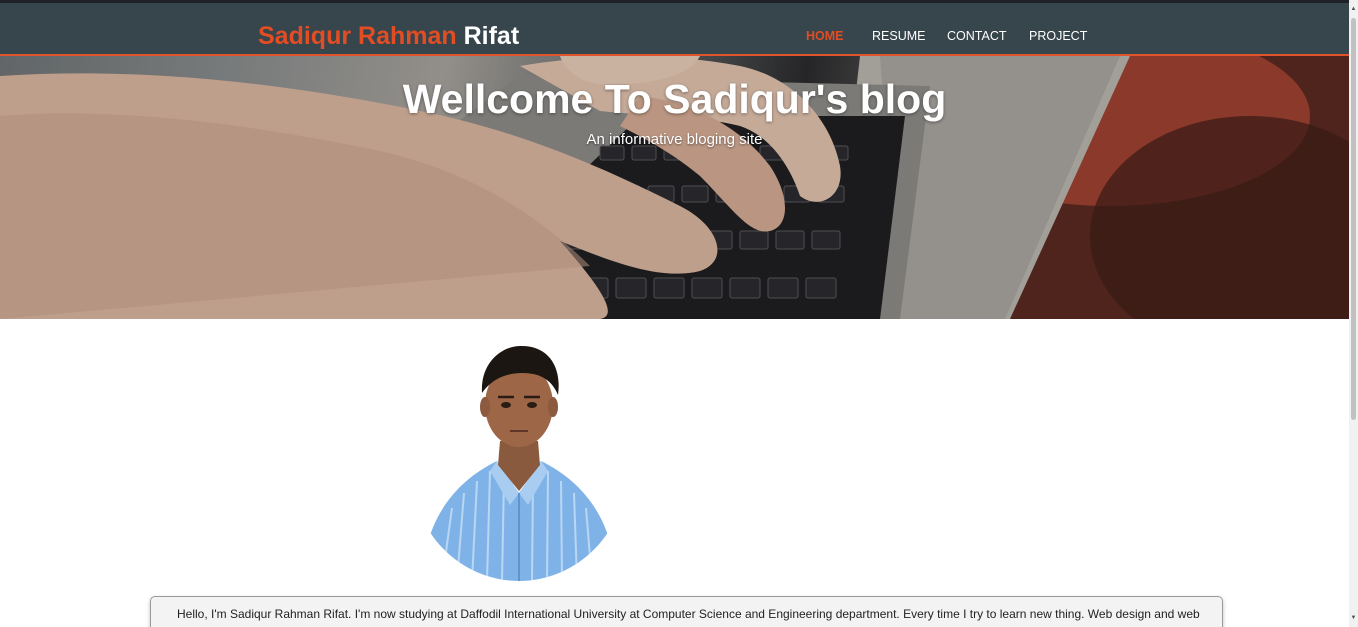  I want to click on person-portrait-image, so click(519, 463).